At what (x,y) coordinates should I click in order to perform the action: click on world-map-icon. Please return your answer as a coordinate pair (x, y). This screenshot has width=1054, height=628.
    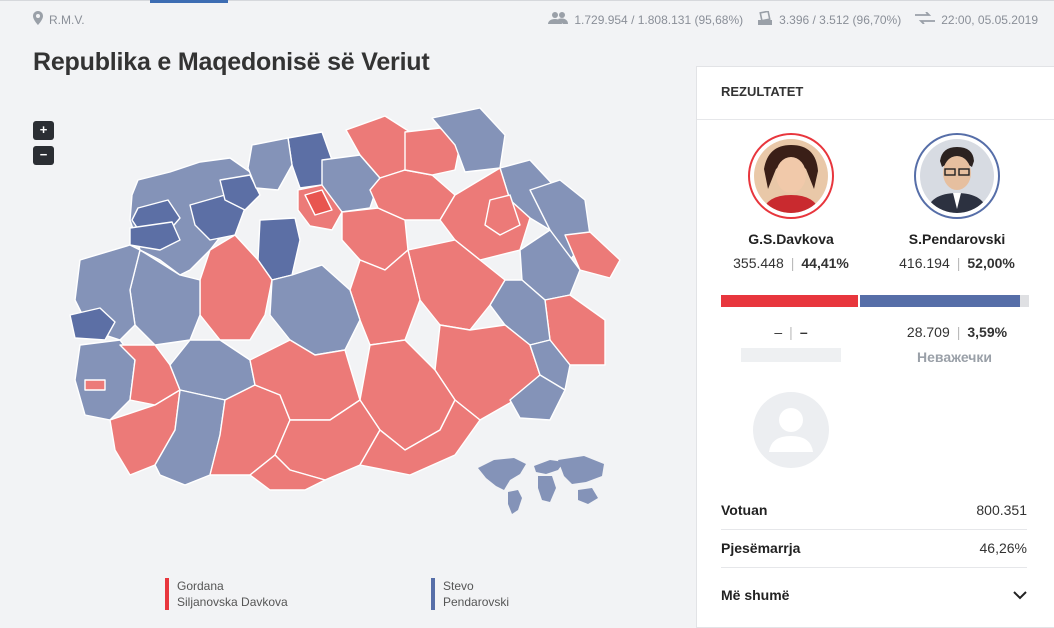
    Looking at the image, I should click on (544, 481).